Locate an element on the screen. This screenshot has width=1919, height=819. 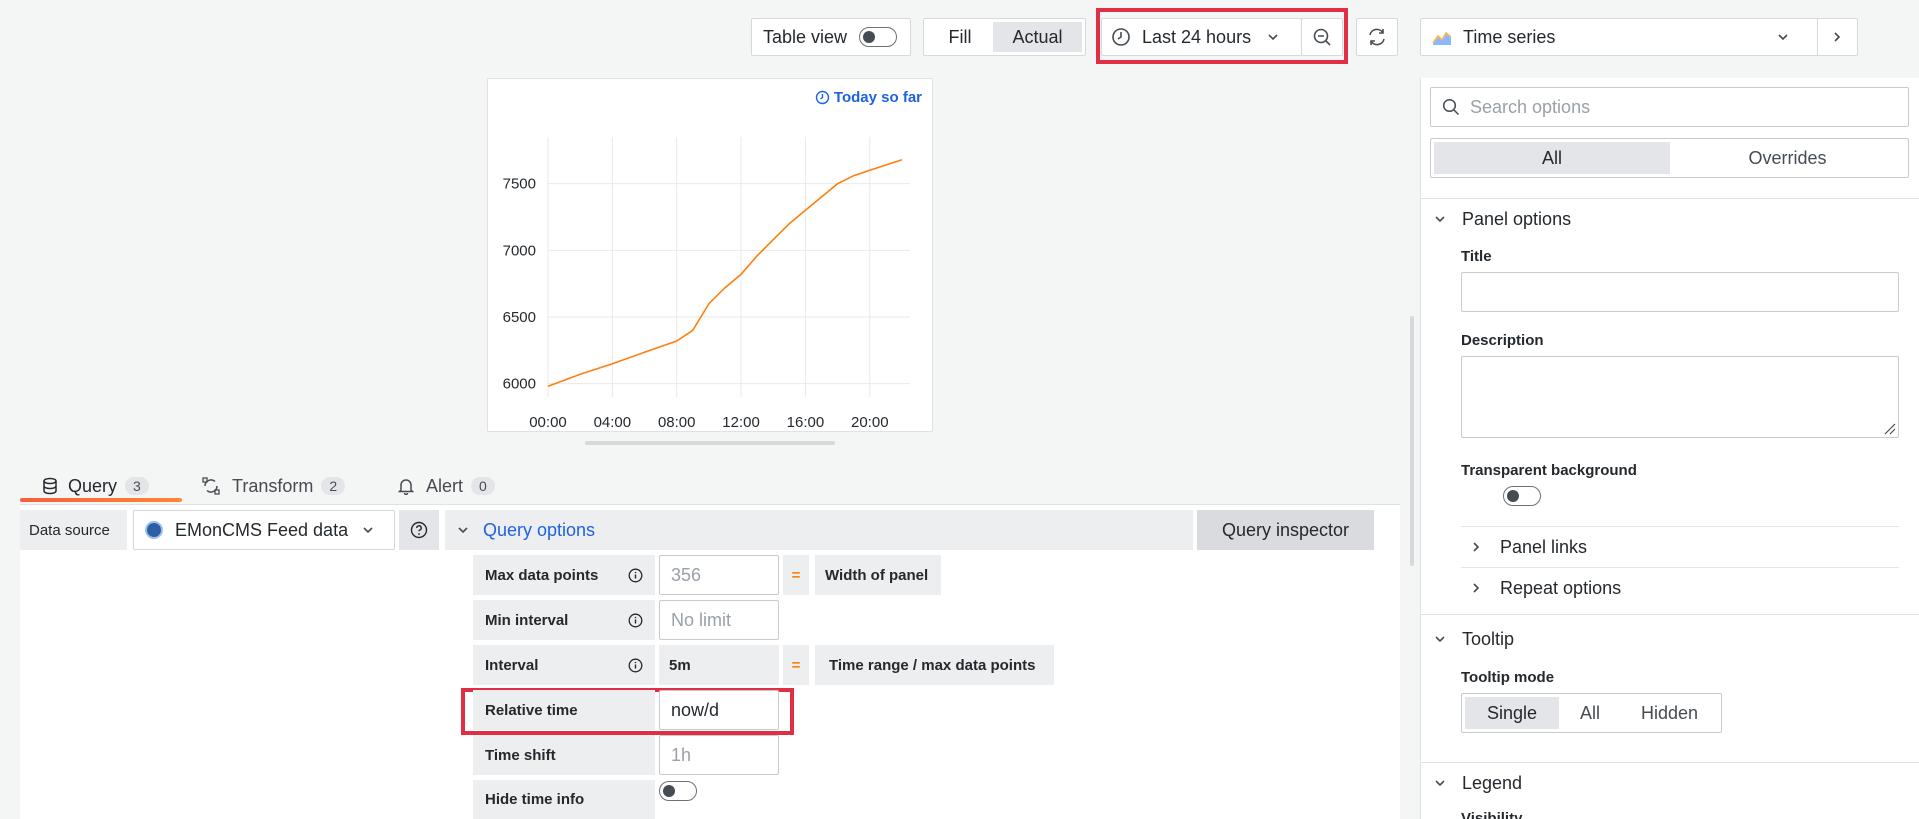
legend-title: Legend is located at coordinates (1492, 782).